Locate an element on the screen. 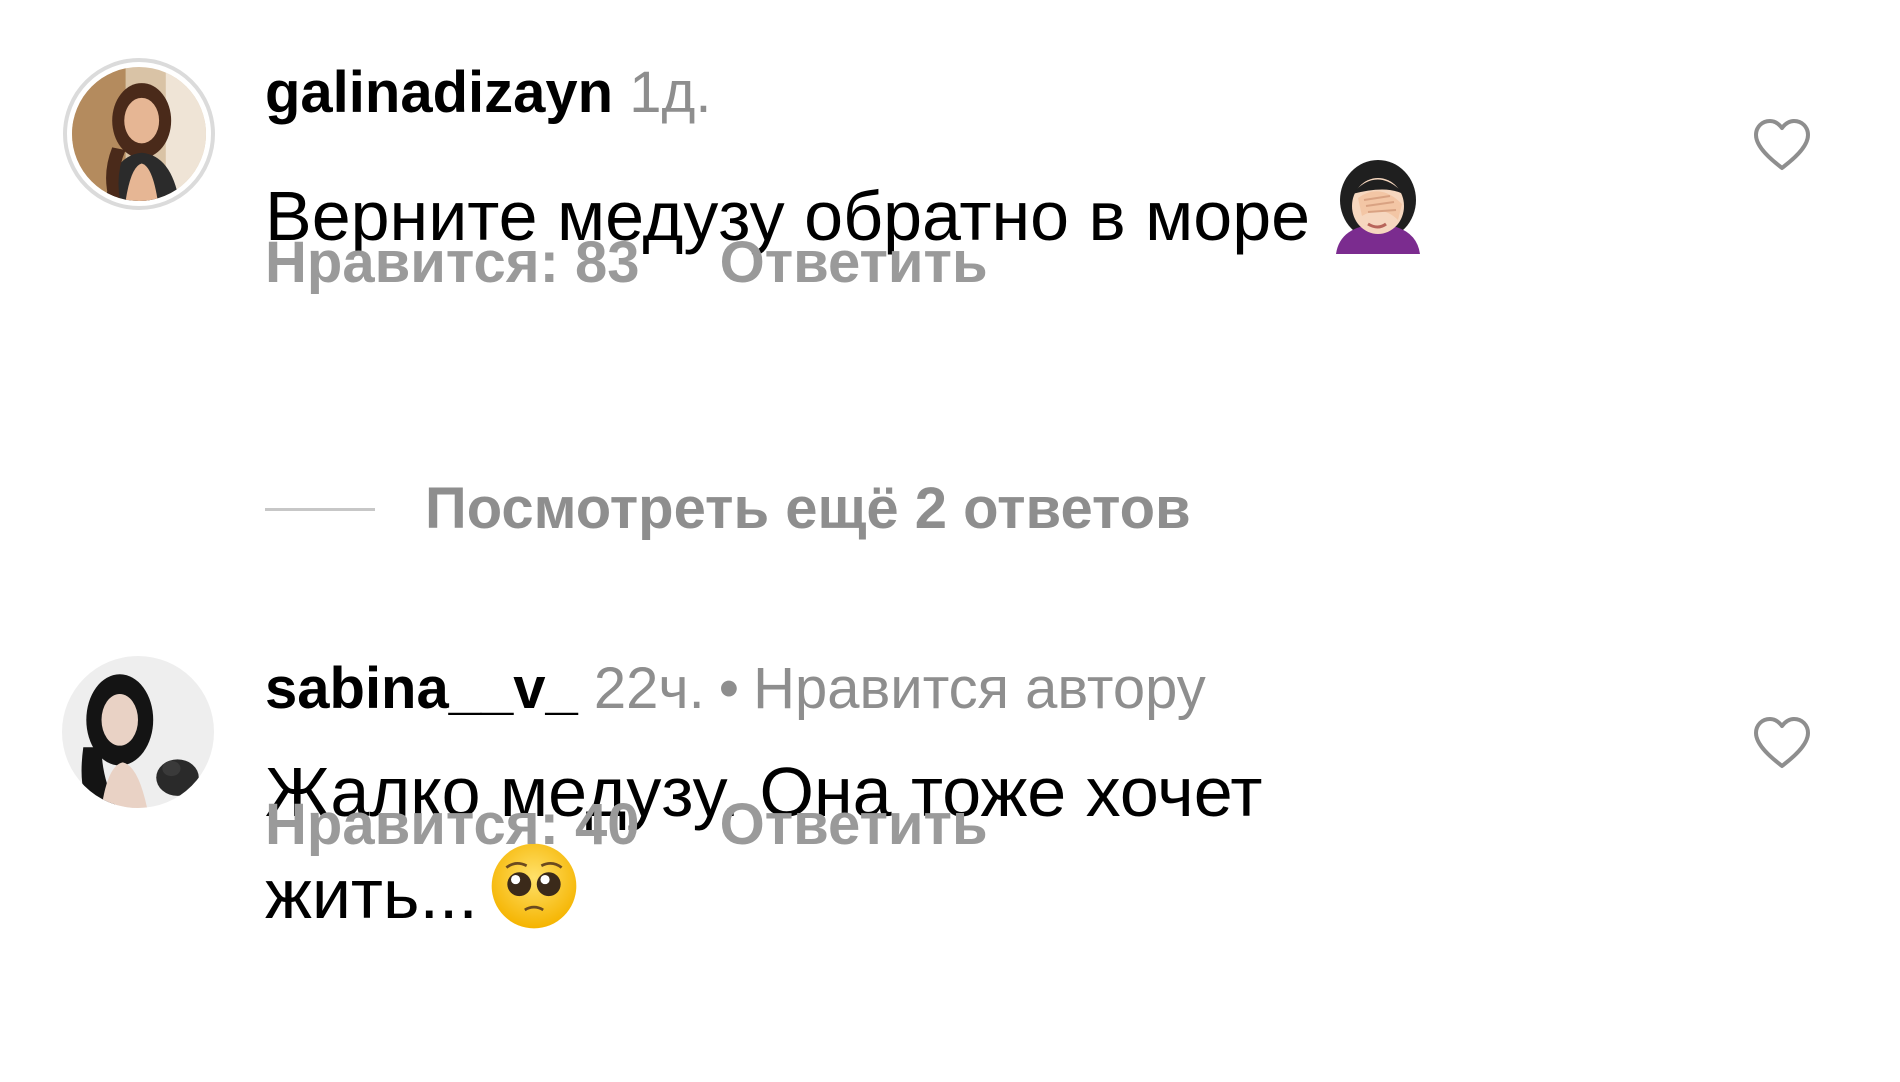 This screenshot has width=1900, height=1082. divider-line is located at coordinates (320, 509).